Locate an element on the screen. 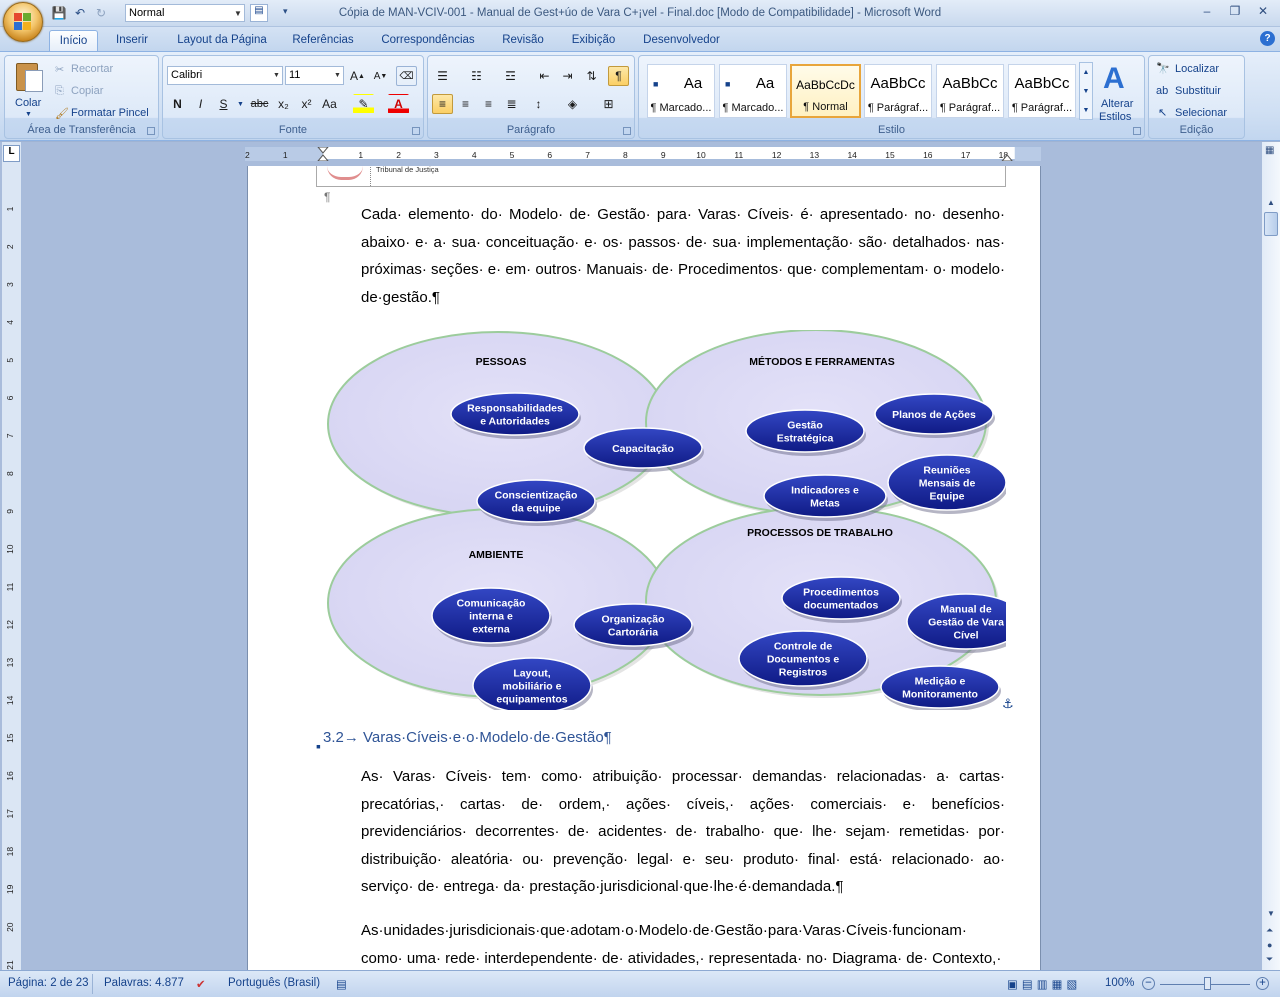  shrink-font-button: A ▼ is located at coordinates (380, 76).